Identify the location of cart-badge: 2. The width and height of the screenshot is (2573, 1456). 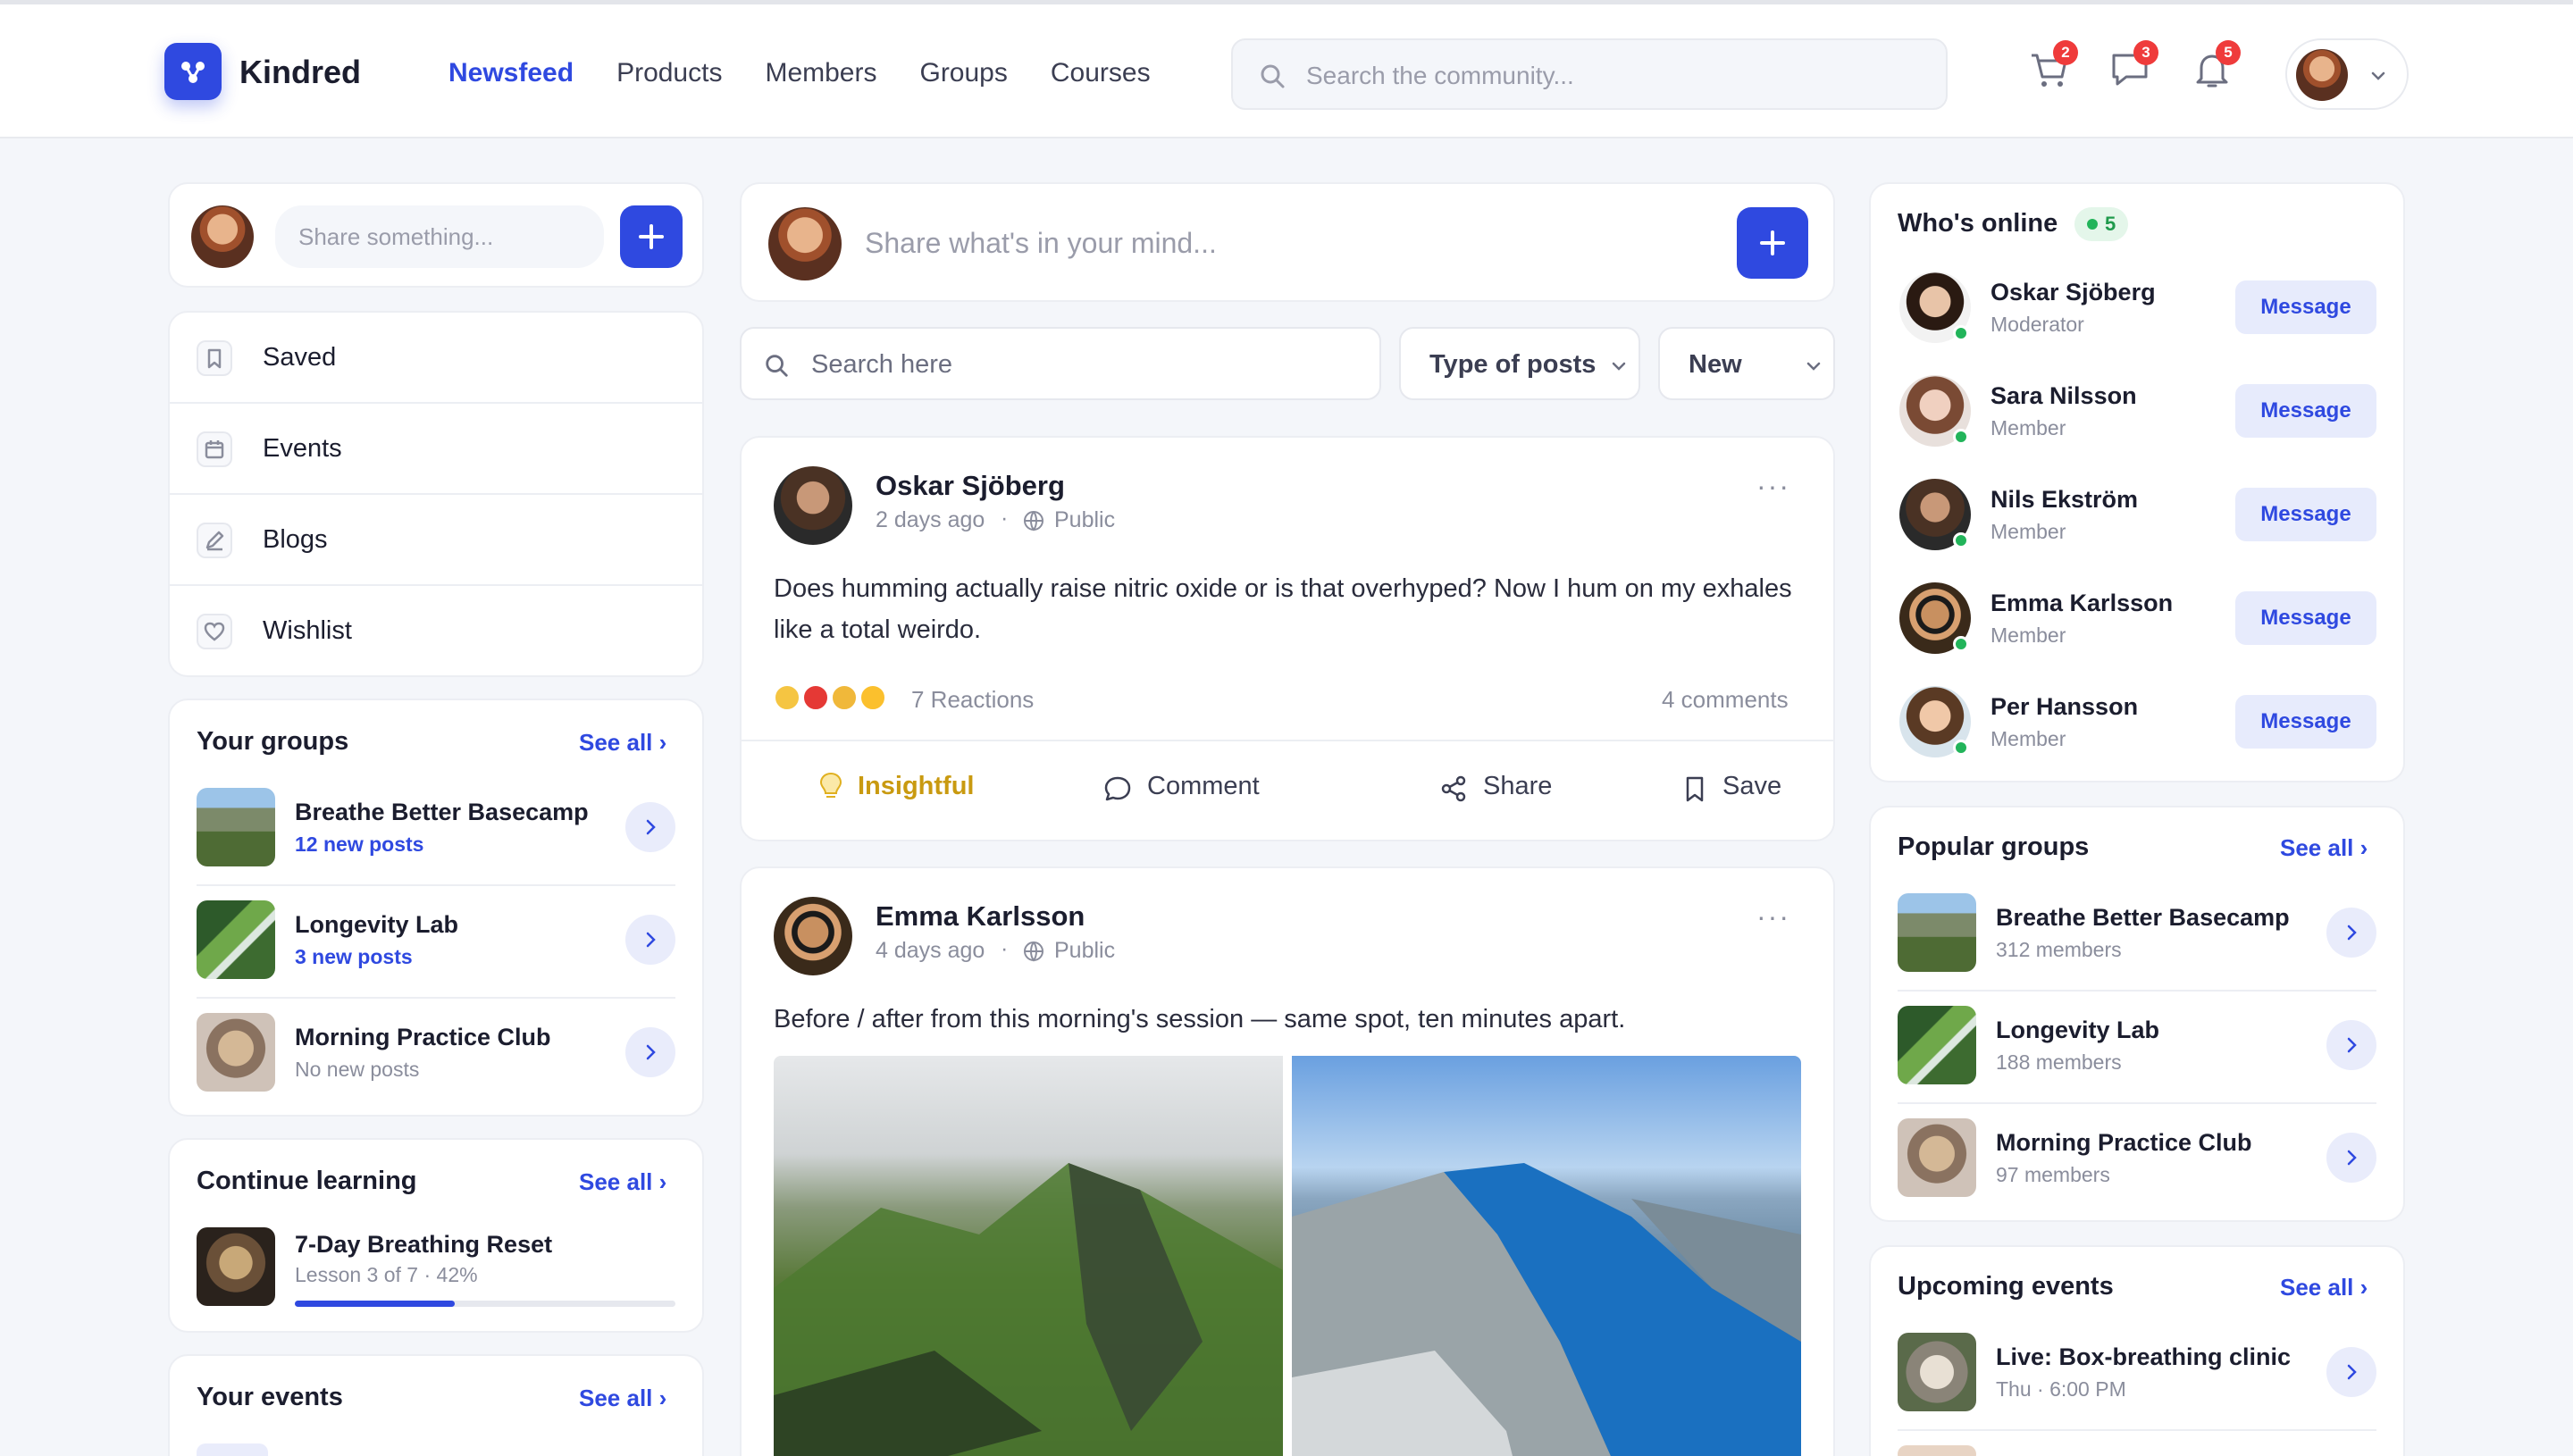
(2065, 52).